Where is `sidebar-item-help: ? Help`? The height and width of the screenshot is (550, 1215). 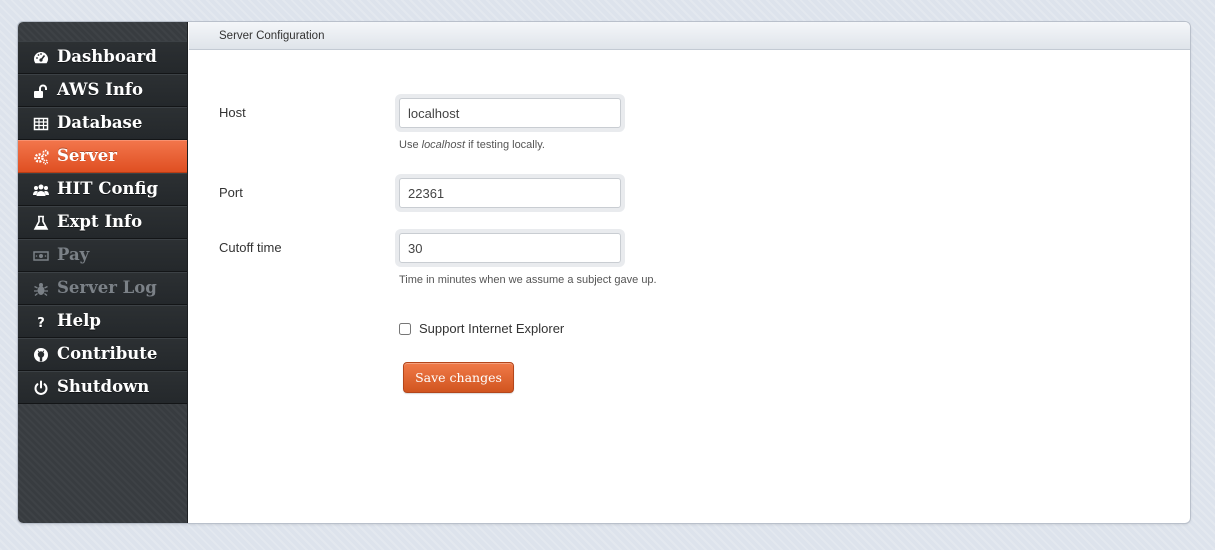
sidebar-item-help: ? Help is located at coordinates (102, 321).